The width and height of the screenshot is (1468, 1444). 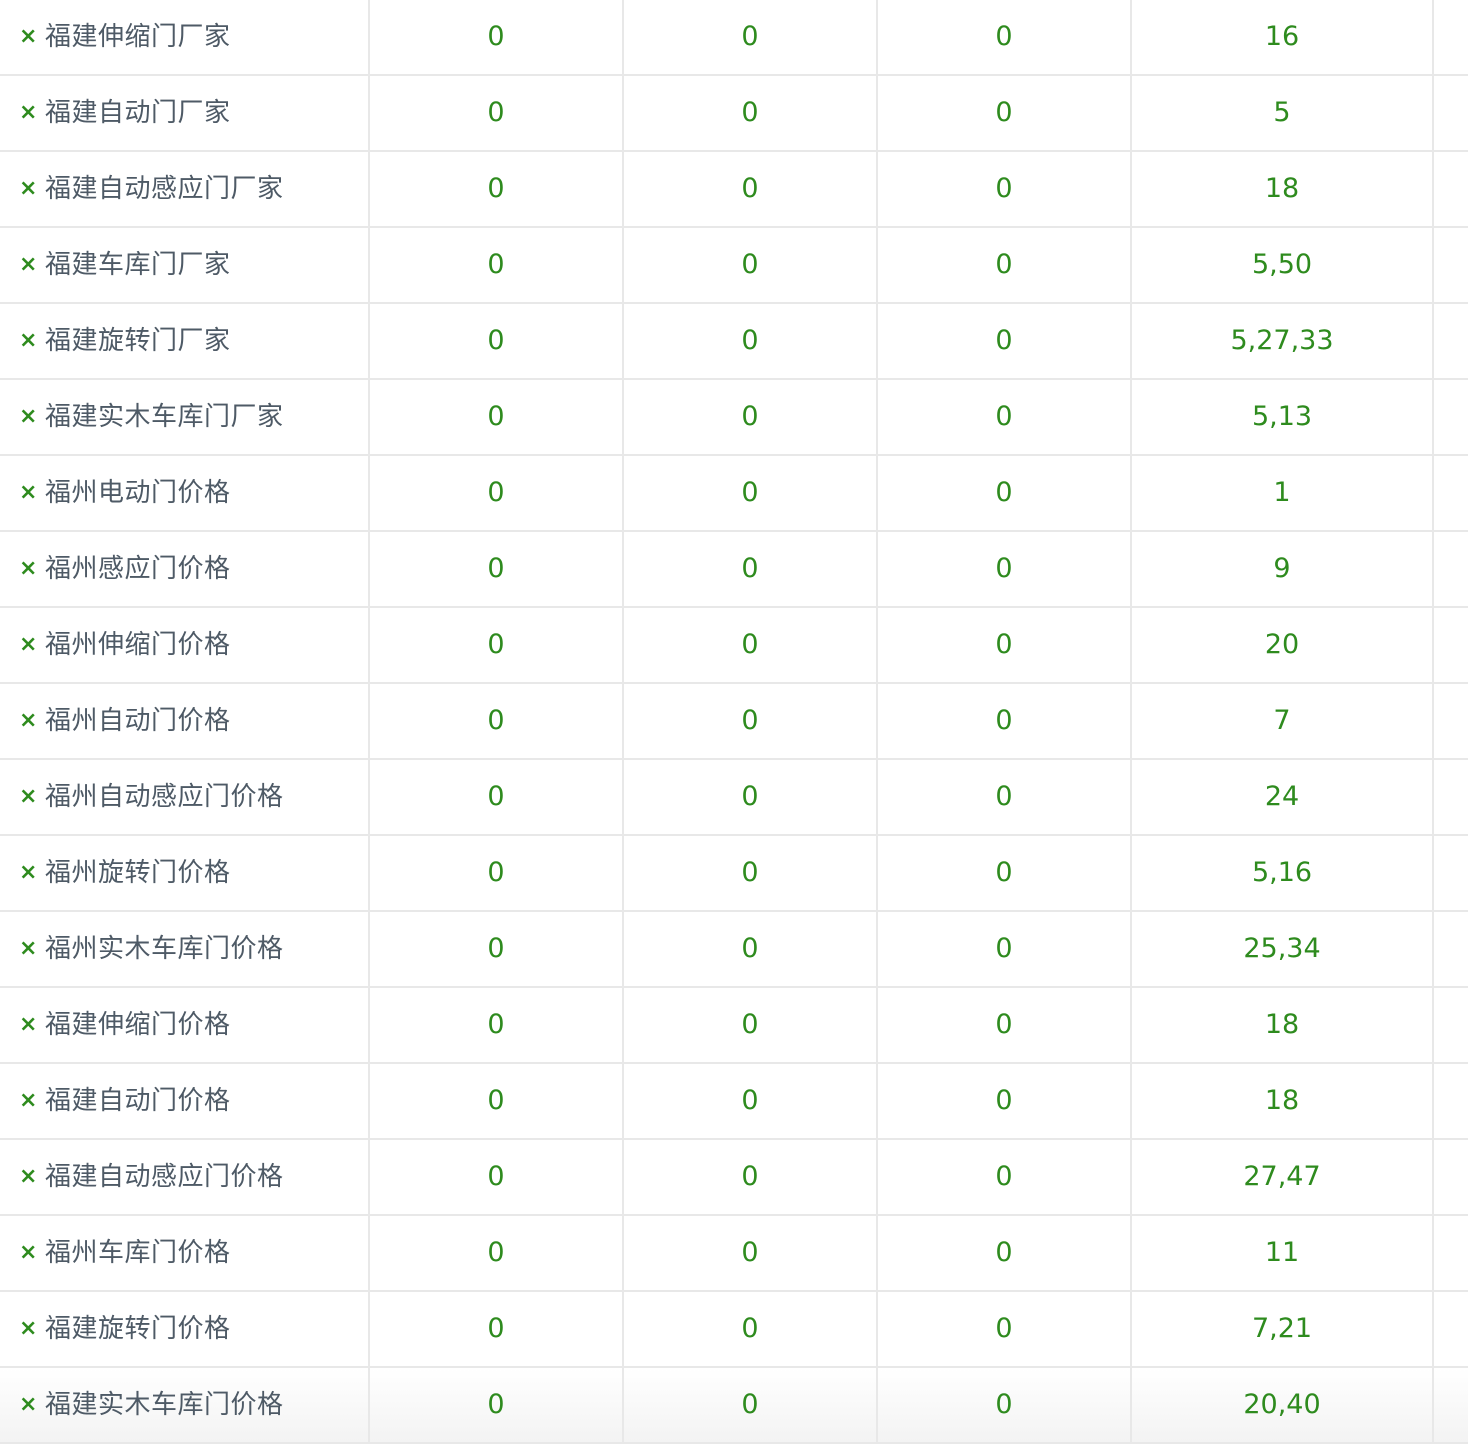 I want to click on table-row: × 福建自动感应门价格 0 0 0 27,47, so click(x=734, y=1178).